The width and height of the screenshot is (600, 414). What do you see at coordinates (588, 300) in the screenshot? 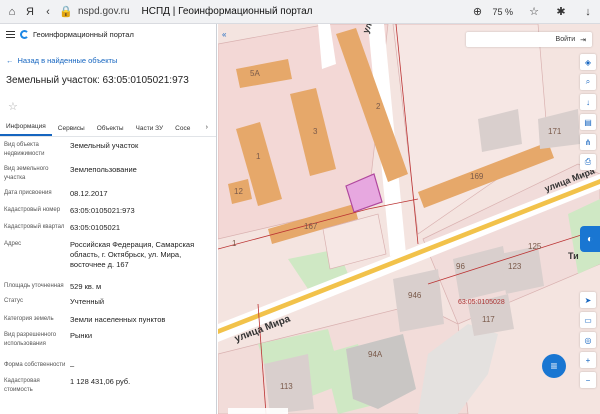
I see `locate-icon: ➤` at bounding box center [588, 300].